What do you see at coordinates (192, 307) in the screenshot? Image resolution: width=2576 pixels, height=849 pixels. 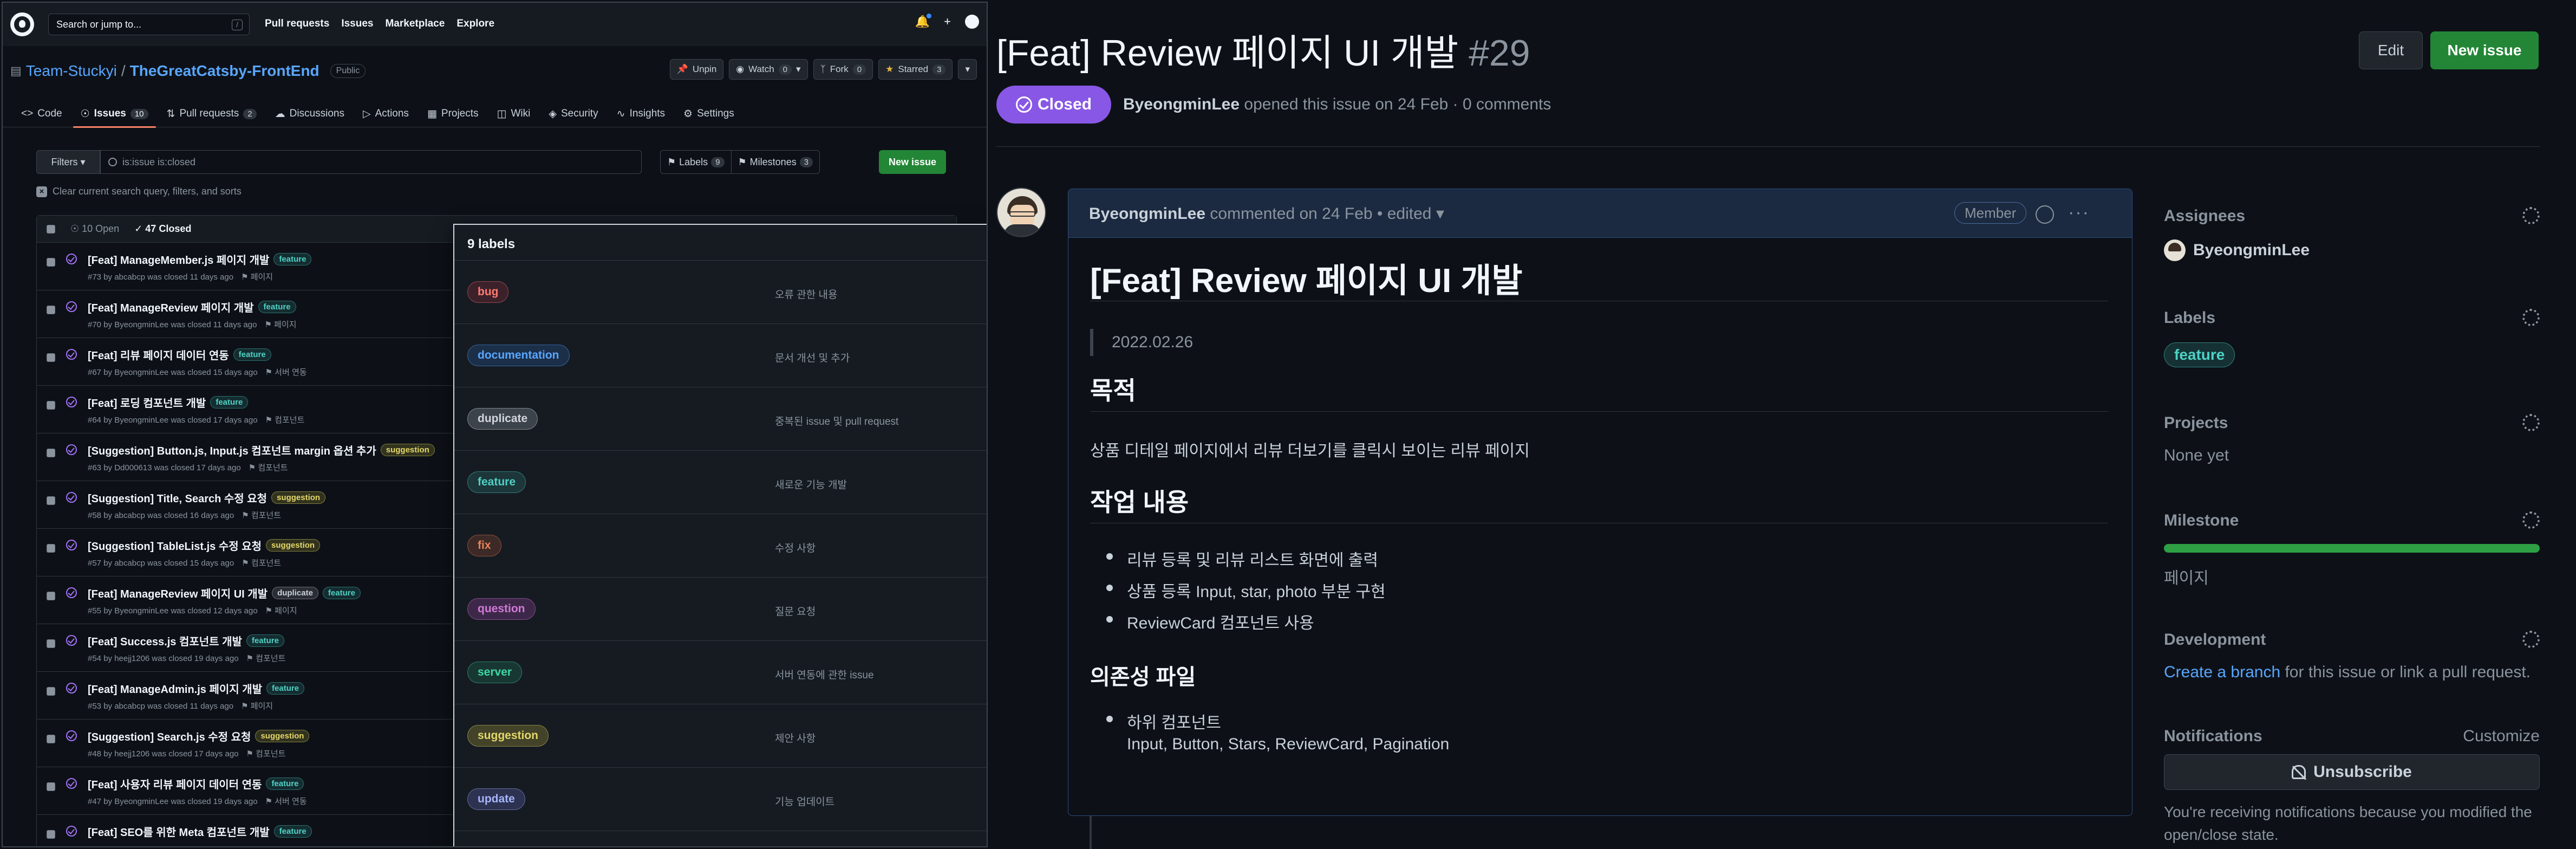 I see `issue-row-title: [Feat] ManageReview 페이지 개발 feature` at bounding box center [192, 307].